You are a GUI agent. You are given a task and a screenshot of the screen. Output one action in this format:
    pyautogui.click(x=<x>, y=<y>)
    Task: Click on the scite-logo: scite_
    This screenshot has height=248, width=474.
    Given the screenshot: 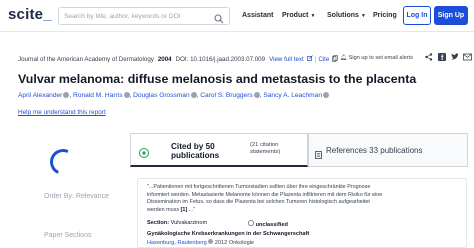 What is the action you would take?
    pyautogui.click(x=30, y=14)
    